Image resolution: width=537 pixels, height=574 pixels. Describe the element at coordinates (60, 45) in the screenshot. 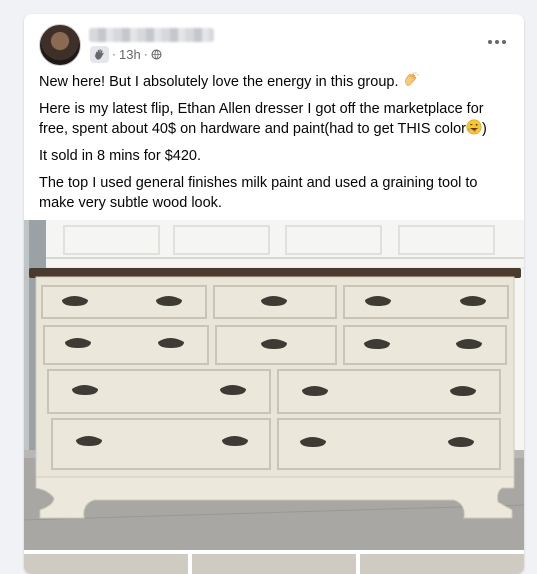

I see `author-avatar` at that location.